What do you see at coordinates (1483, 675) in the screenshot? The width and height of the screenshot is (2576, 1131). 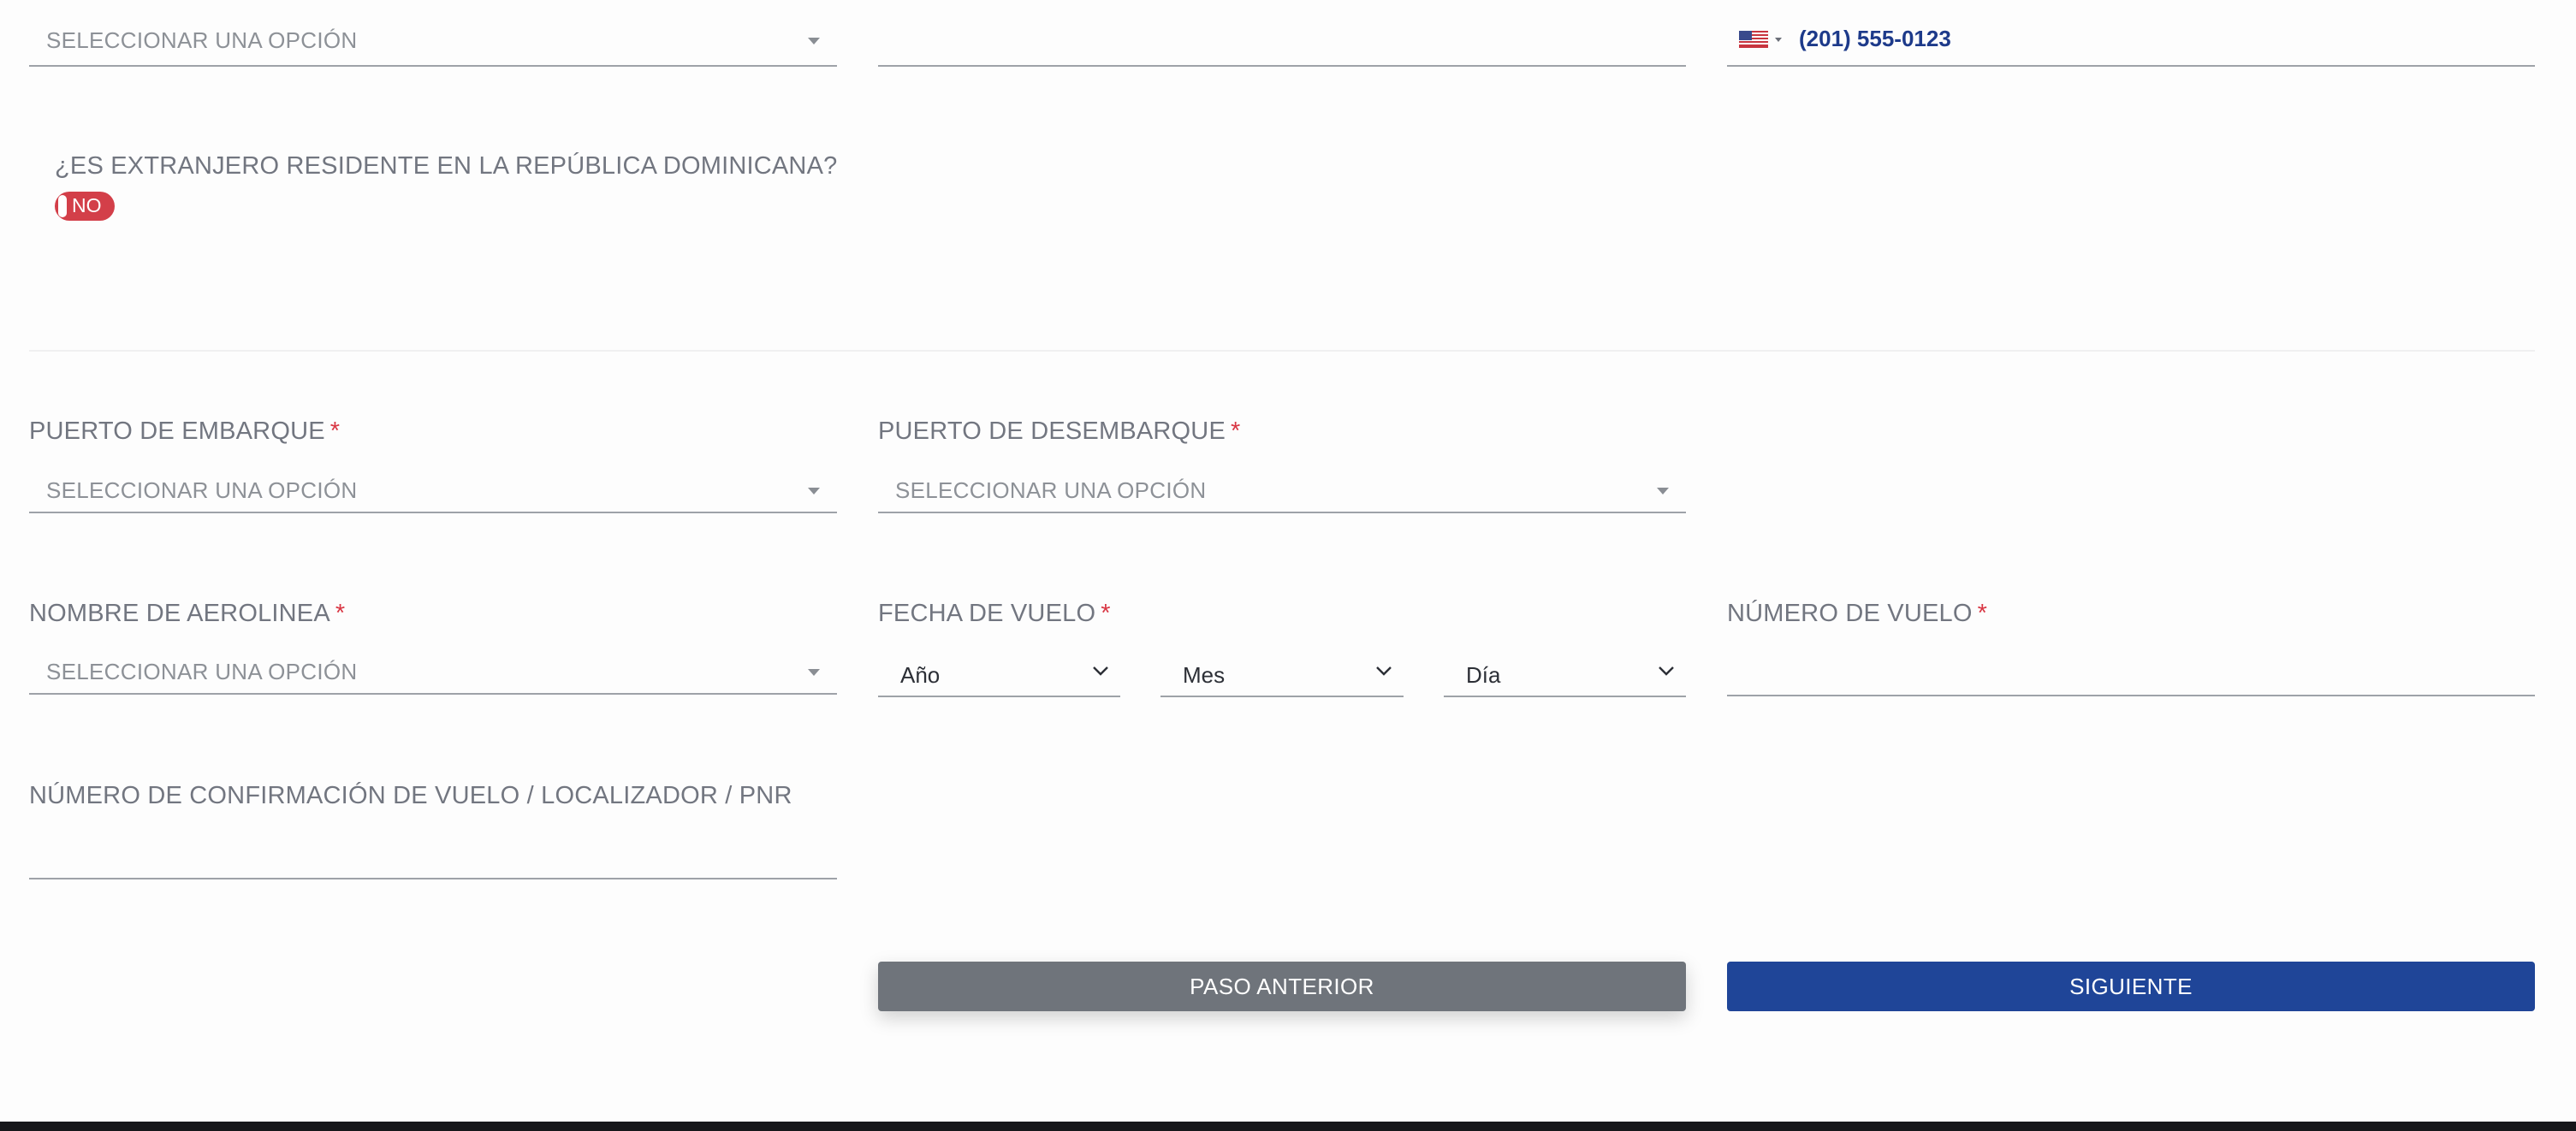 I see `day-value: Día` at bounding box center [1483, 675].